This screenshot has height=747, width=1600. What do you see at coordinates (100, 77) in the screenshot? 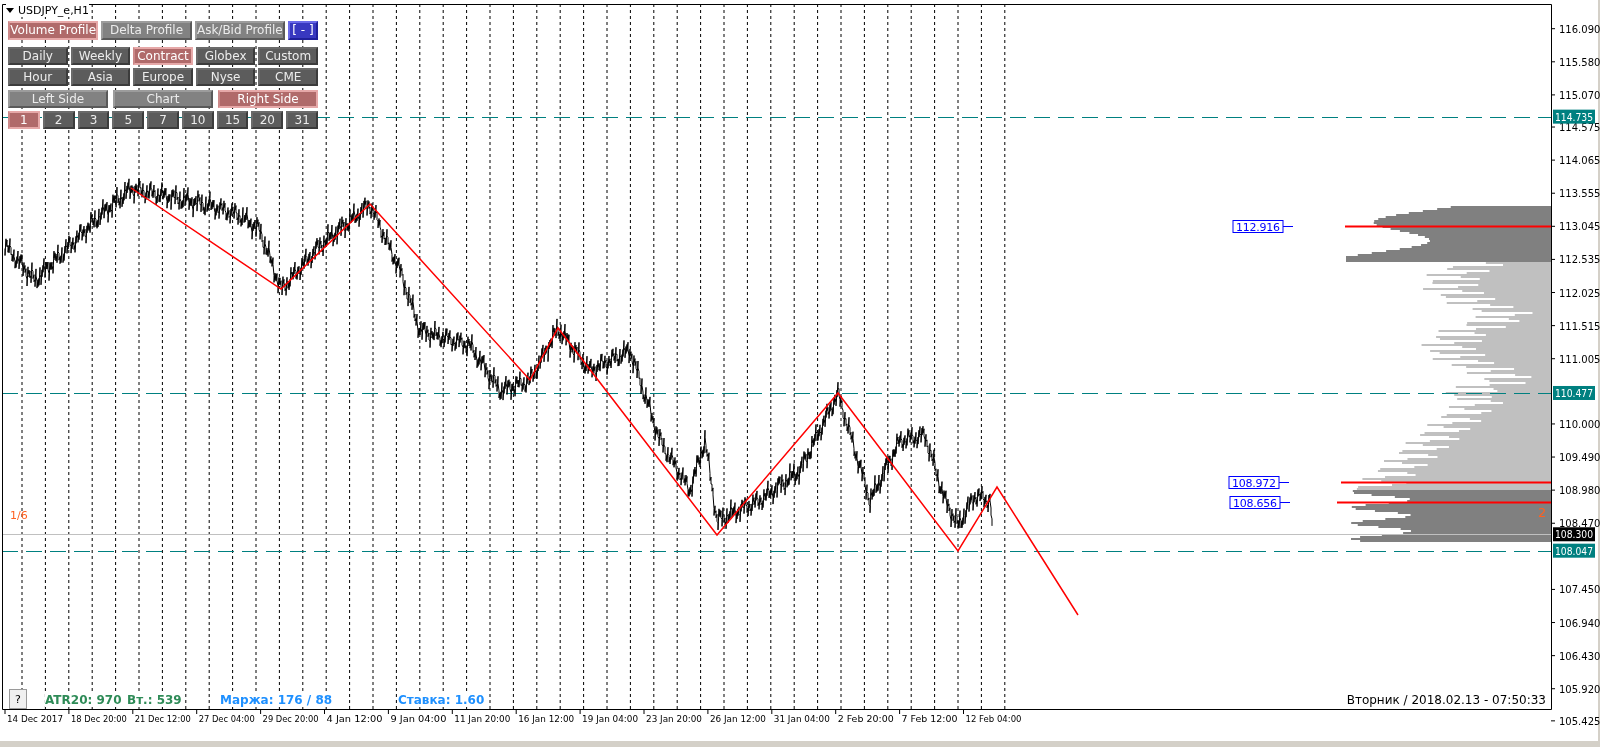
I see `toggle-button: Asia` at bounding box center [100, 77].